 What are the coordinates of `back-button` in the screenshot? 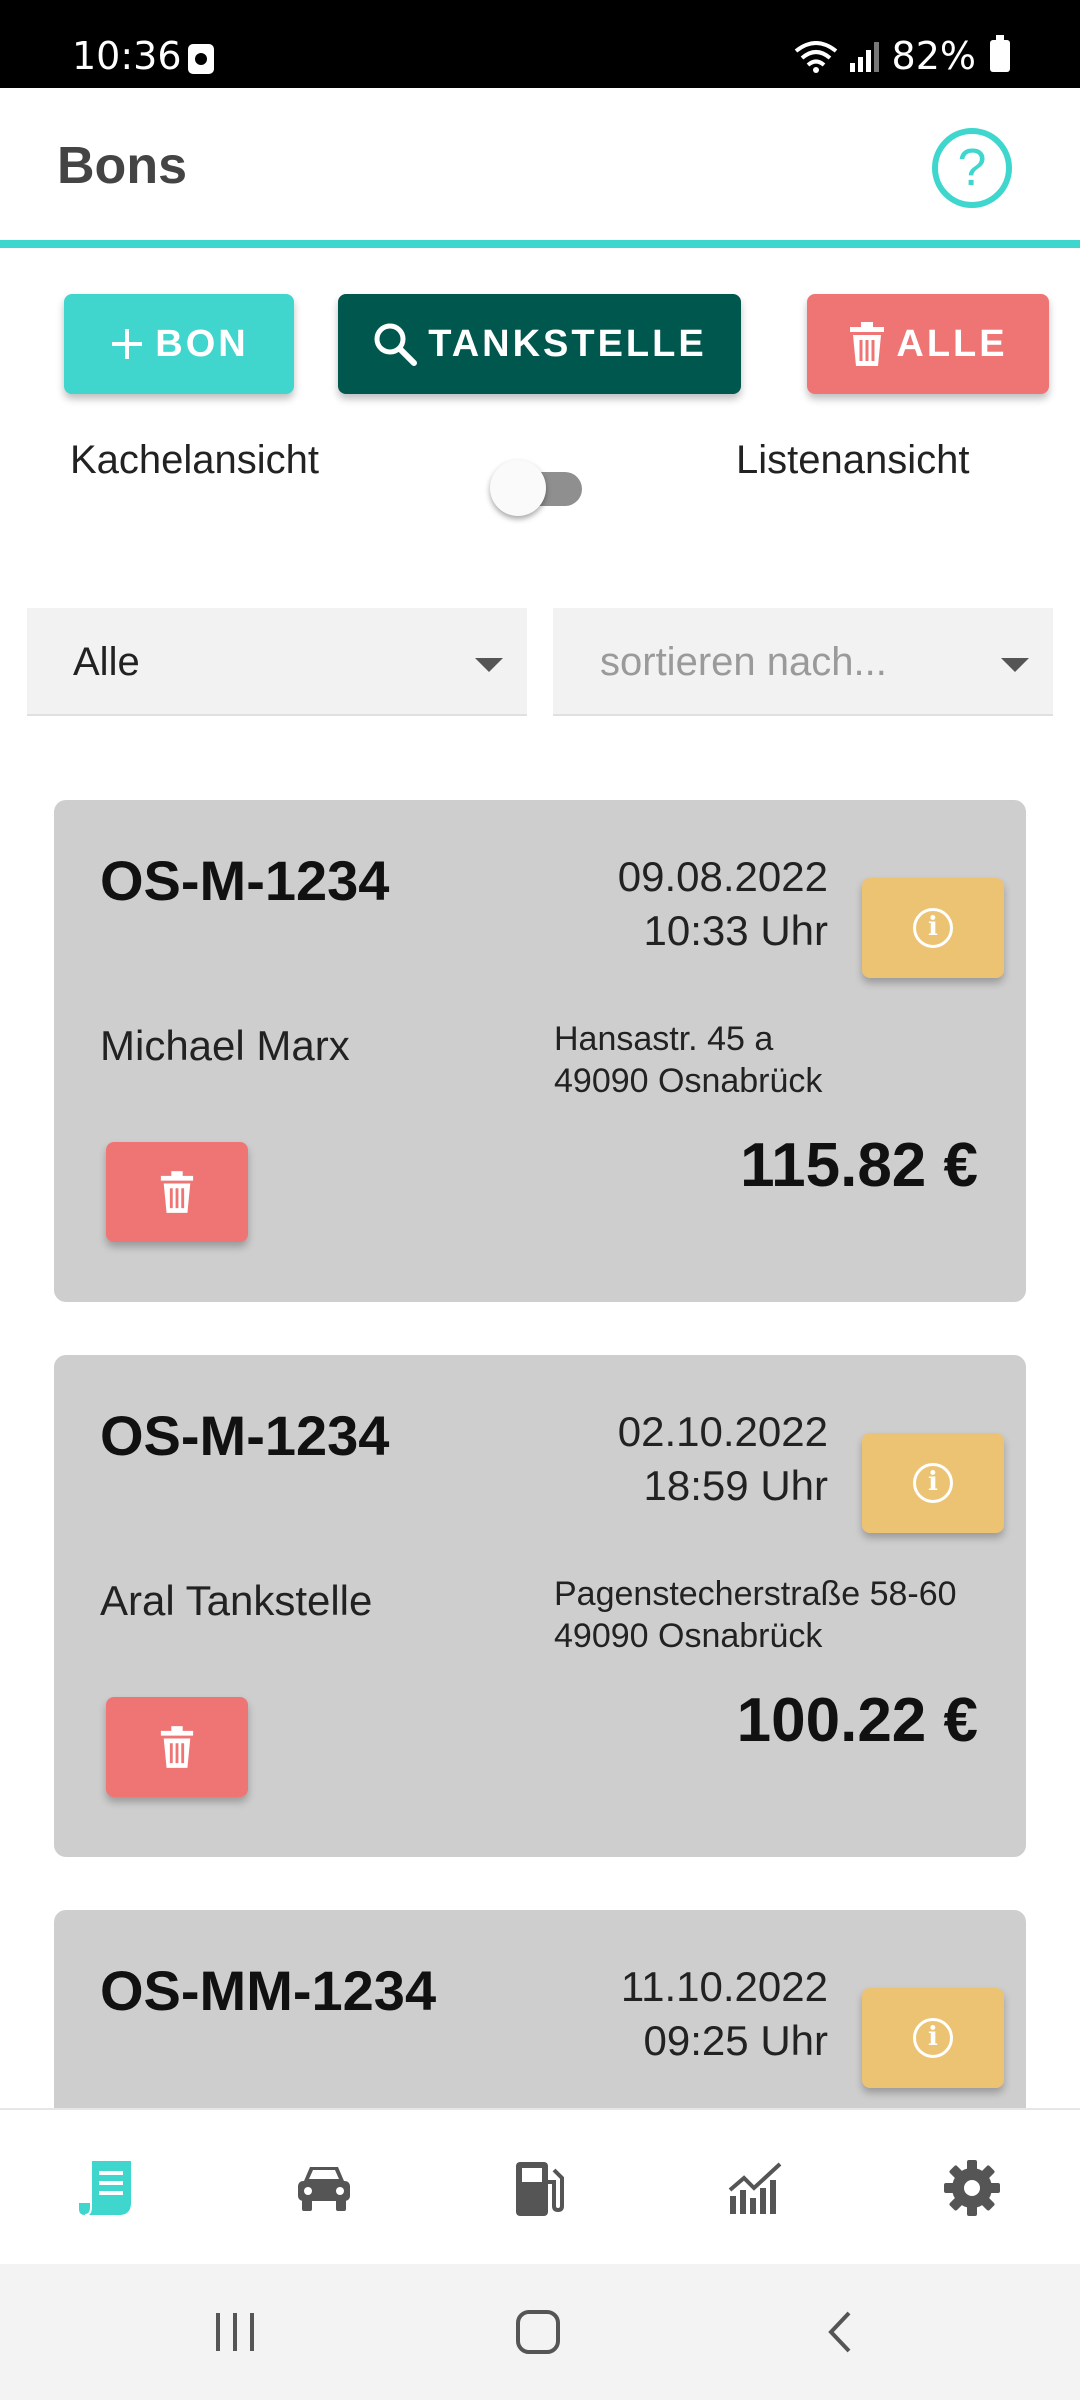 It's located at (840, 2332).